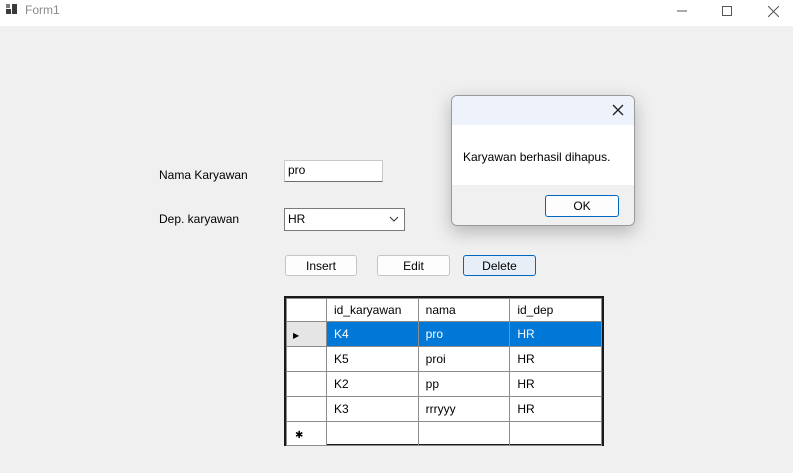 Image resolution: width=793 pixels, height=473 pixels. Describe the element at coordinates (306, 433) in the screenshot. I see `row-header: ✱` at that location.